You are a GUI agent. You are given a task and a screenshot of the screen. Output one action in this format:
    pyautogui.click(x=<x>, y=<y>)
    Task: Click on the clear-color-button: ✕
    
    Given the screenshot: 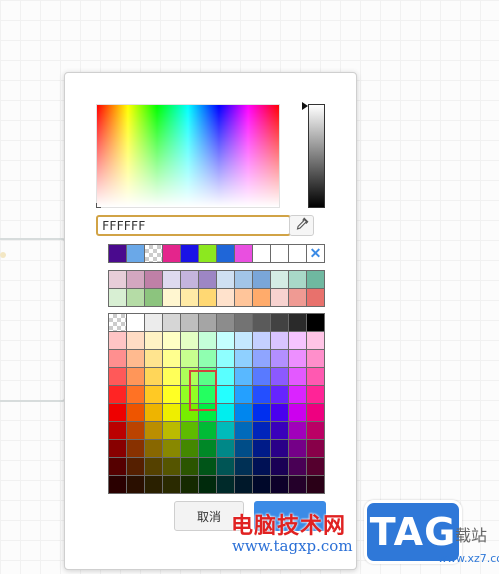 What is the action you would take?
    pyautogui.click(x=315, y=253)
    